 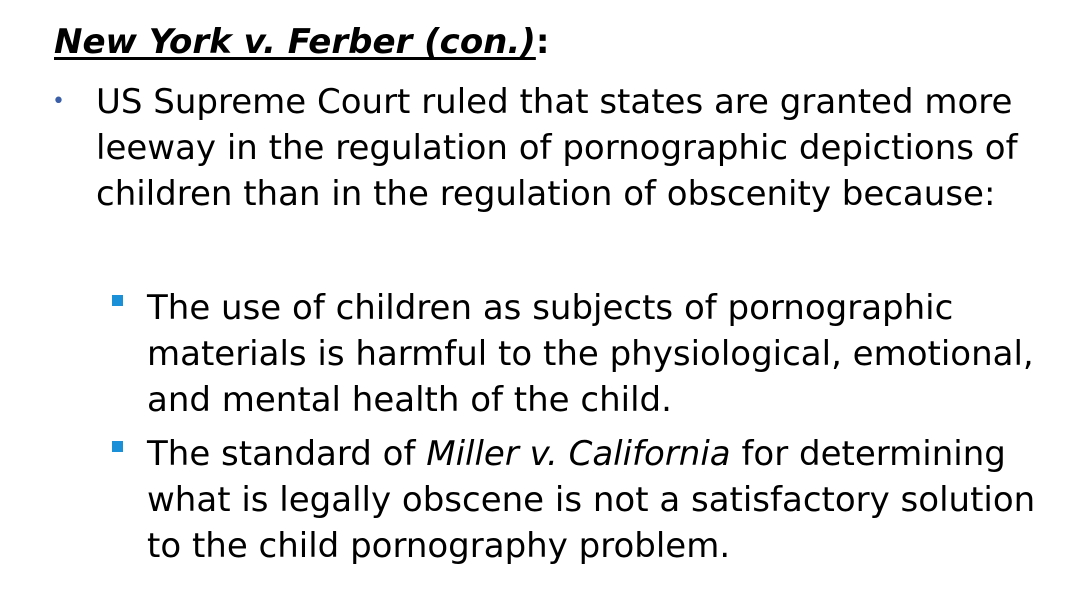 What do you see at coordinates (295, 42) in the screenshot?
I see `slide-title-text: New York v. Ferber (con.)` at bounding box center [295, 42].